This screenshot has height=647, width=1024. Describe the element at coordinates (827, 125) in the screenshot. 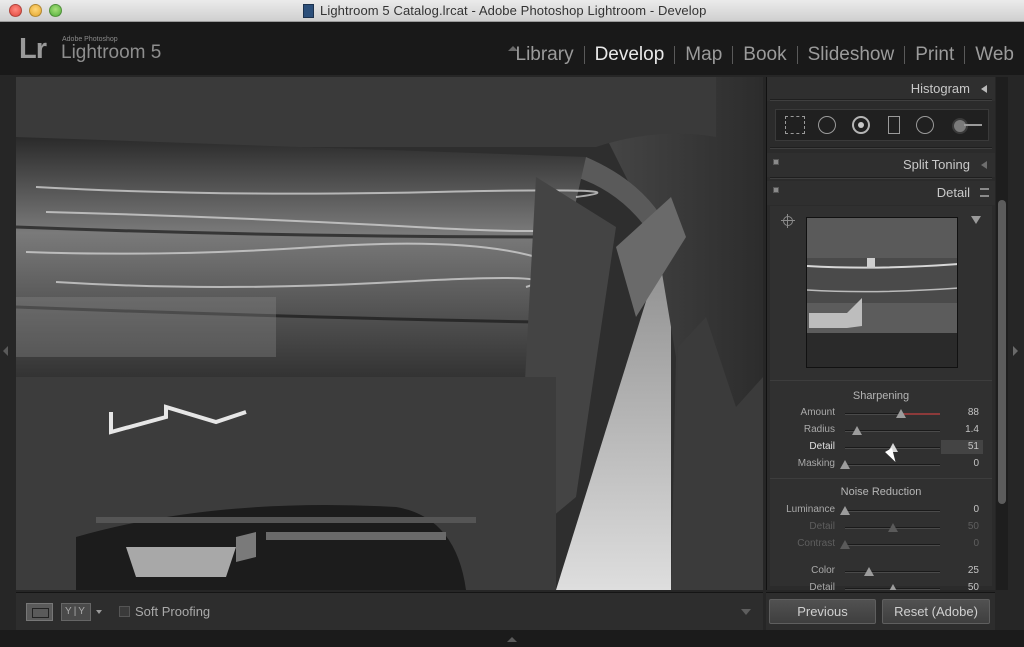

I see `crop-icon` at that location.